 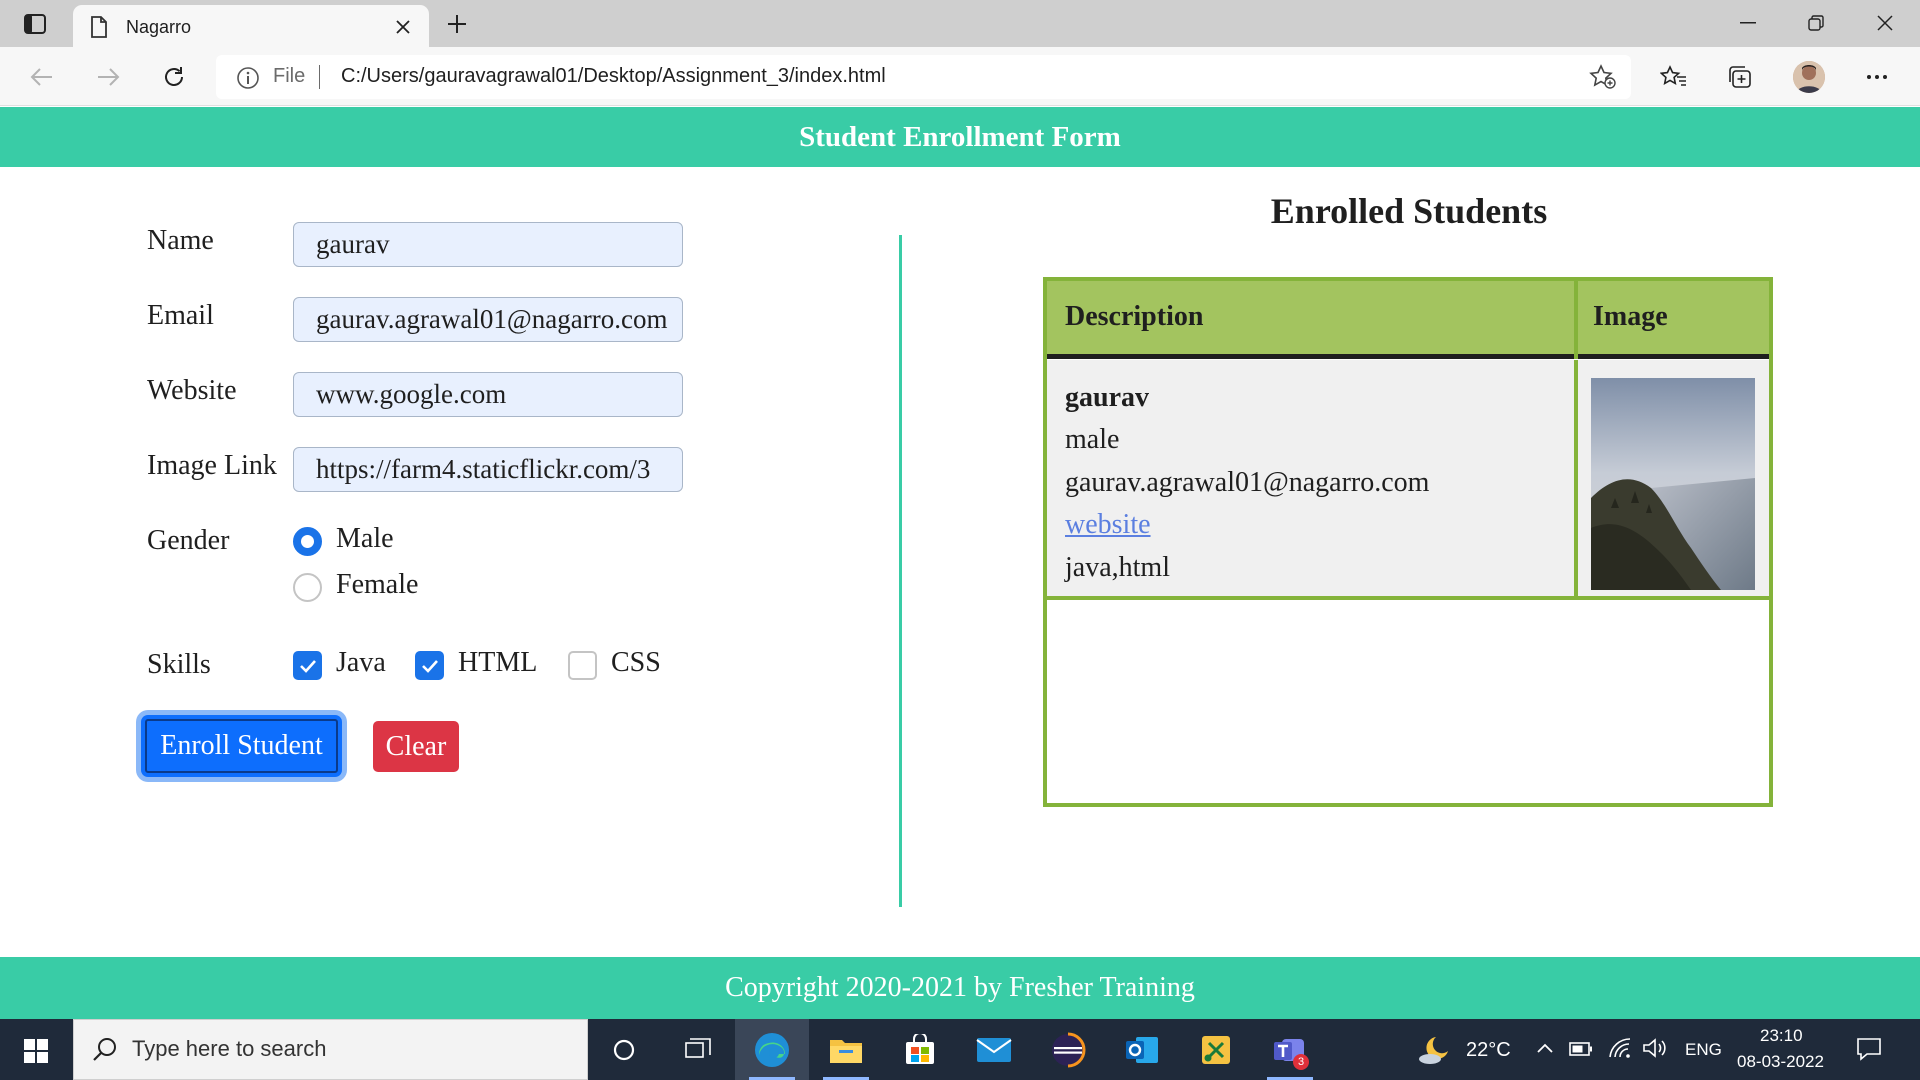 What do you see at coordinates (1620, 1050) in the screenshot?
I see `wifi-icon` at bounding box center [1620, 1050].